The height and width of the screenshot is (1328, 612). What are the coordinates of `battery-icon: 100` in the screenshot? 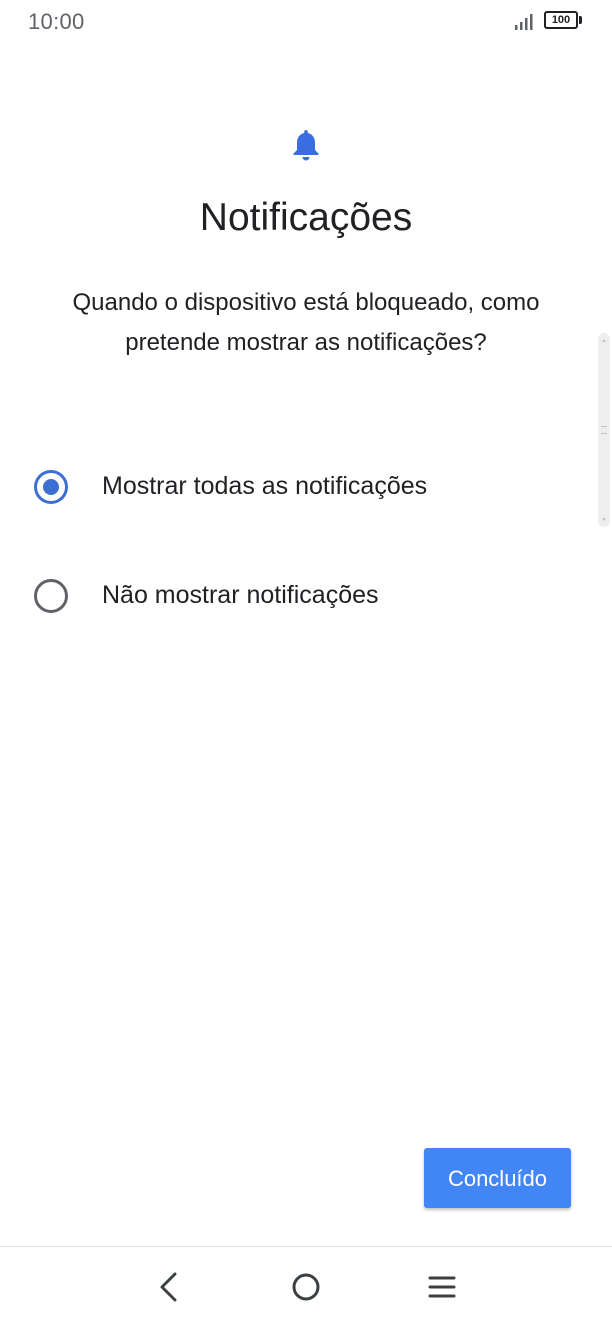 It's located at (564, 21).